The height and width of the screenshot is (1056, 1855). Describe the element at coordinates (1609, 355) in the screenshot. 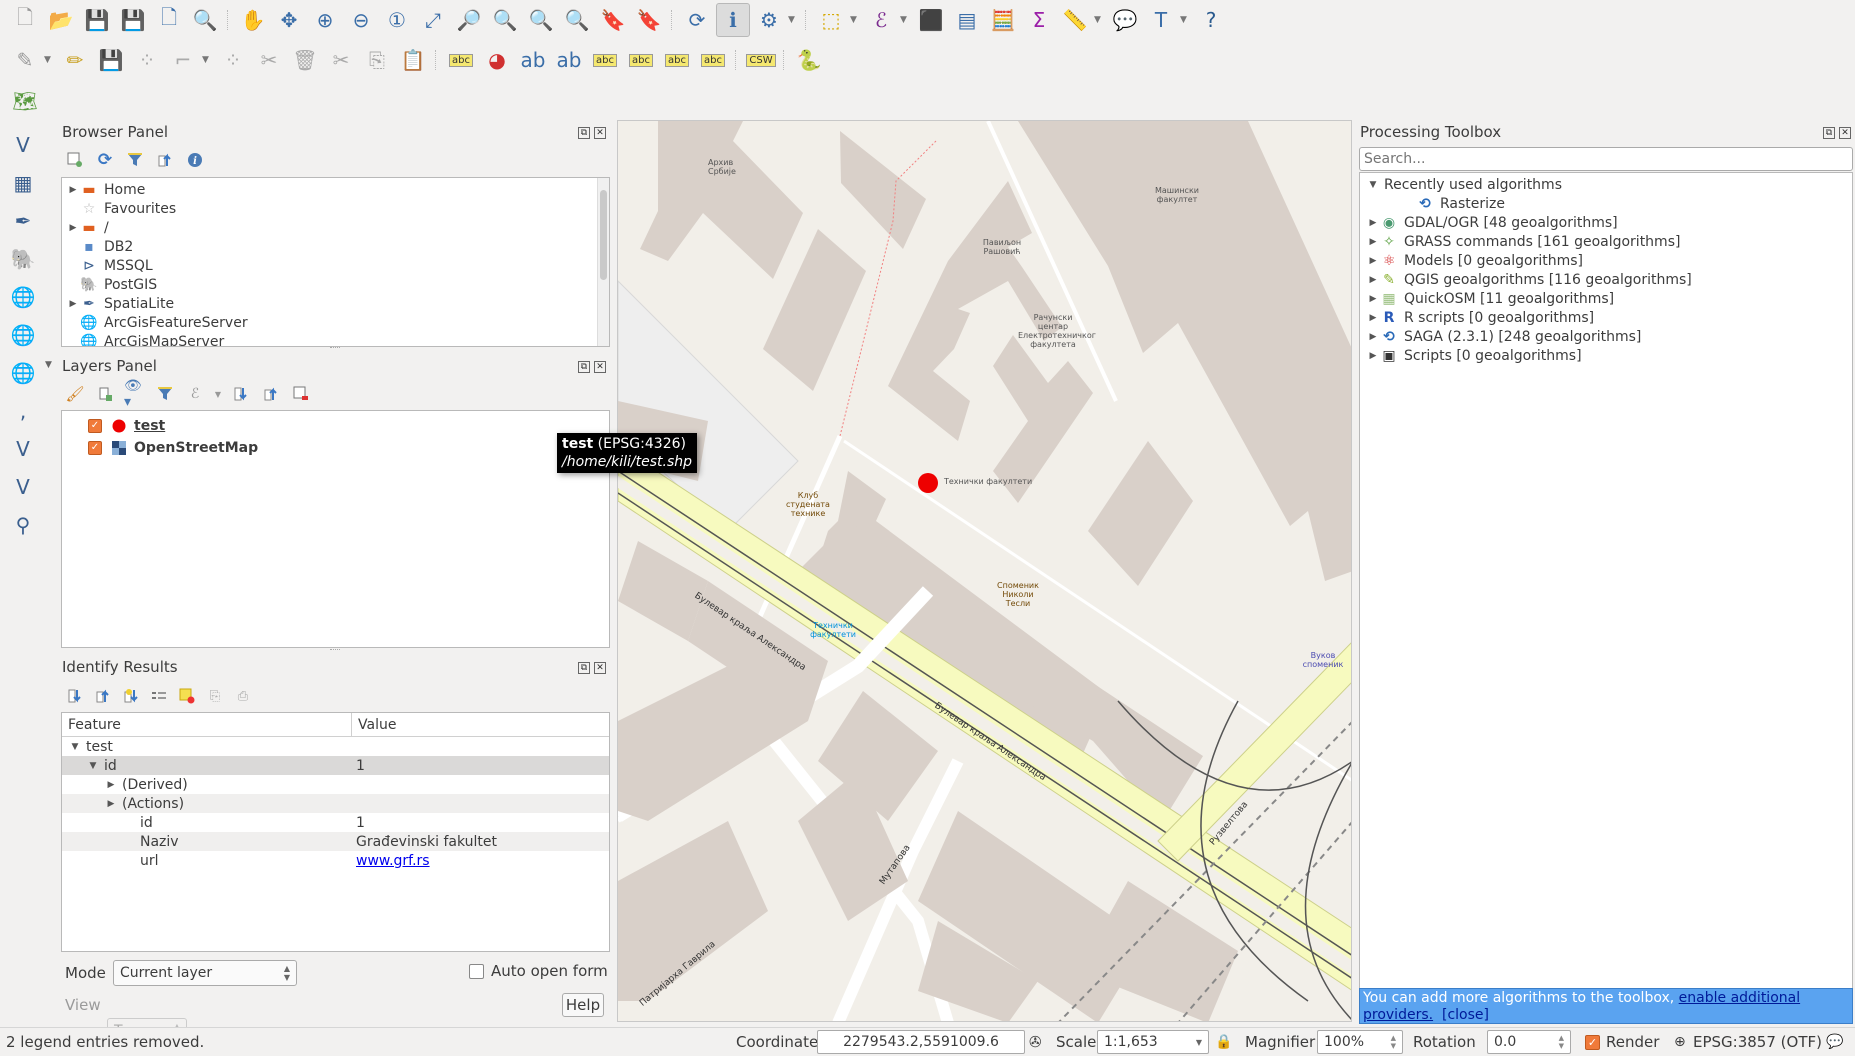

I see `toolbox-item: ▶ ▣ Scripts [0 geoalgorithms]` at that location.